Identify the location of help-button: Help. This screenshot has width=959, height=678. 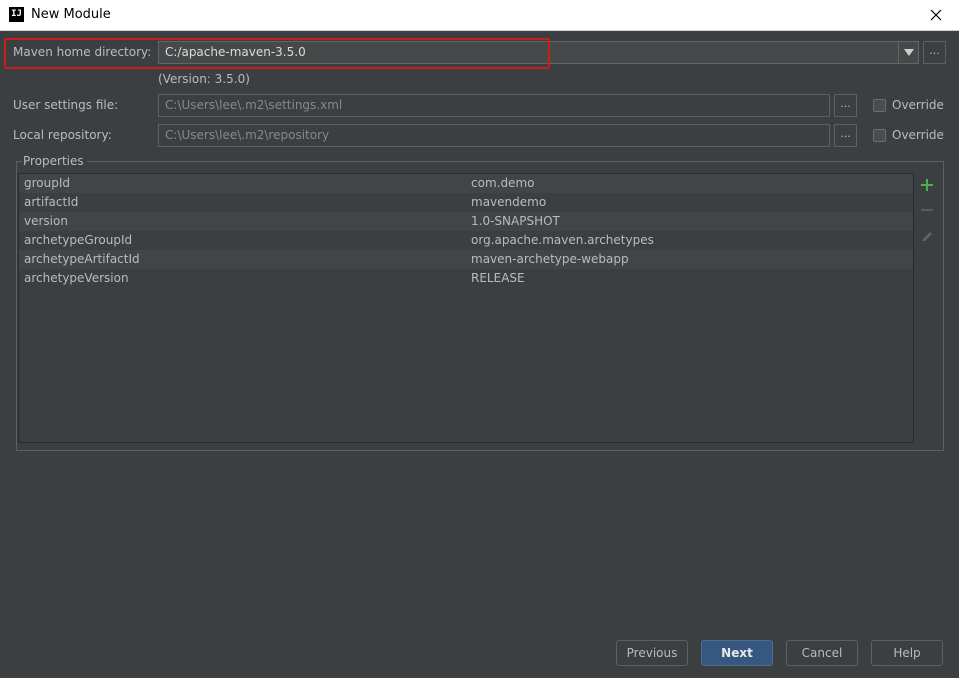
(907, 653).